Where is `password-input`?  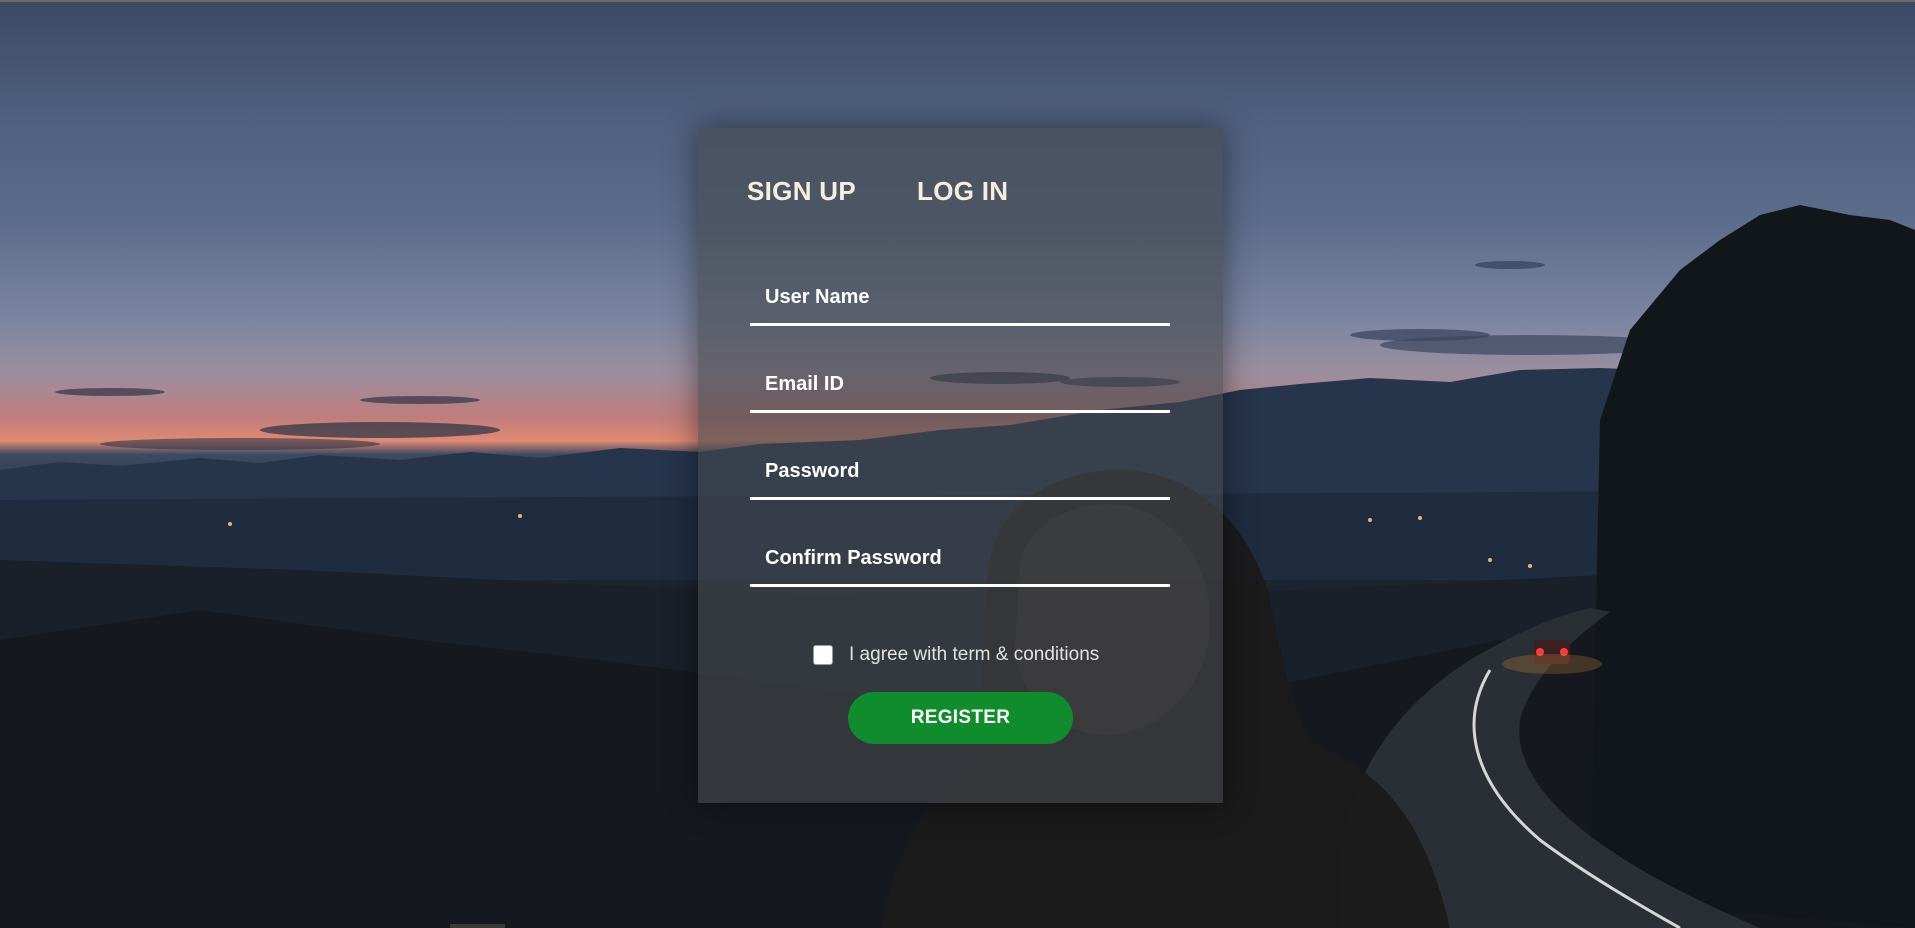
password-input is located at coordinates (960, 471).